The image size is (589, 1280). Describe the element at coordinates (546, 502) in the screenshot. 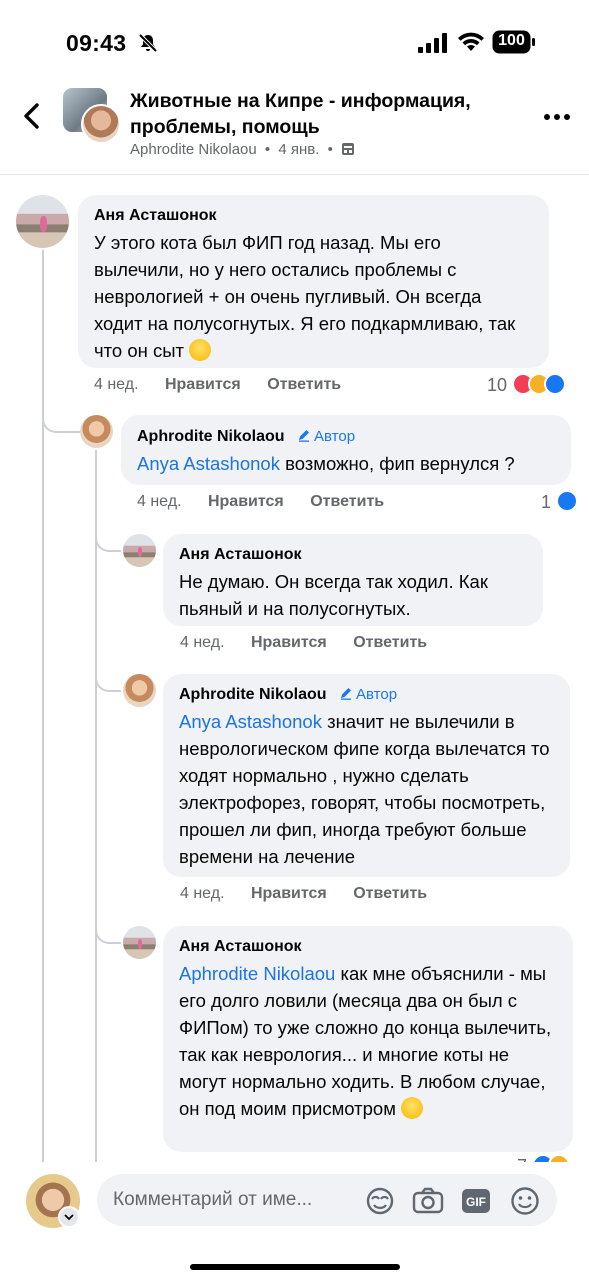

I see `reaction-count: 1` at that location.